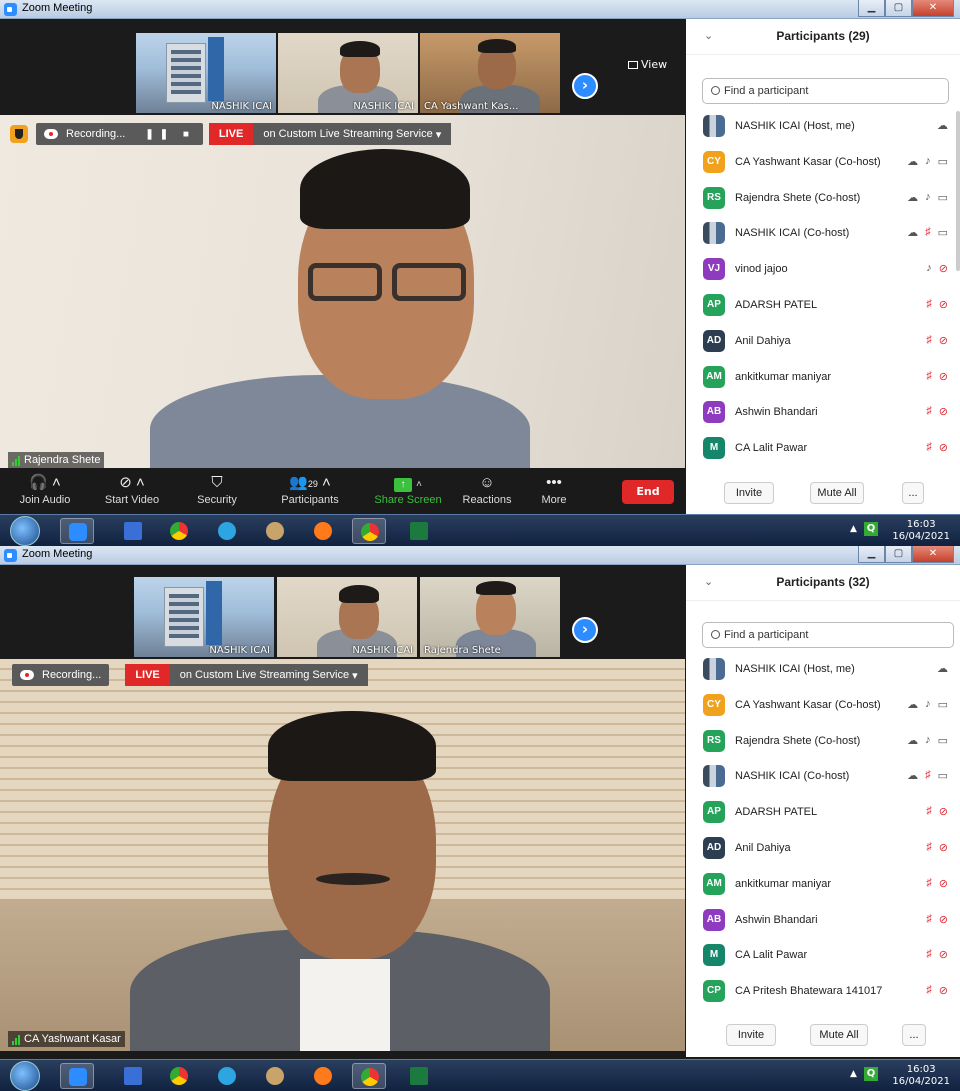 This screenshot has height=1091, width=960. Describe the element at coordinates (19, 134) in the screenshot. I see `encryption-shield-icon` at that location.